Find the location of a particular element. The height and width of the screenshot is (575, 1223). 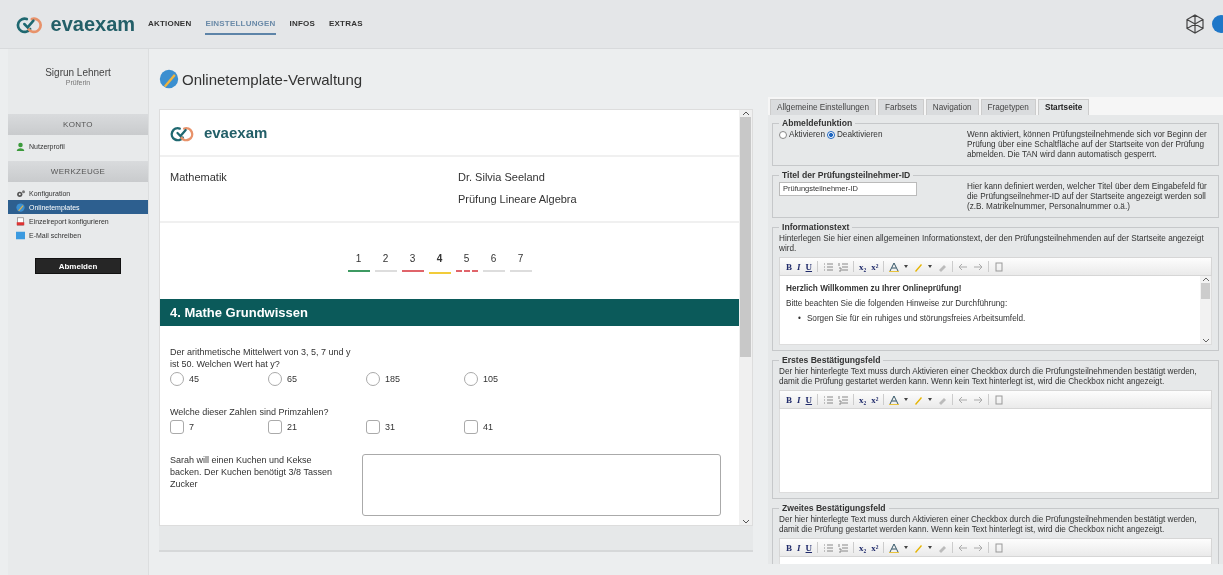

logo-icon is located at coordinates (29, 24).